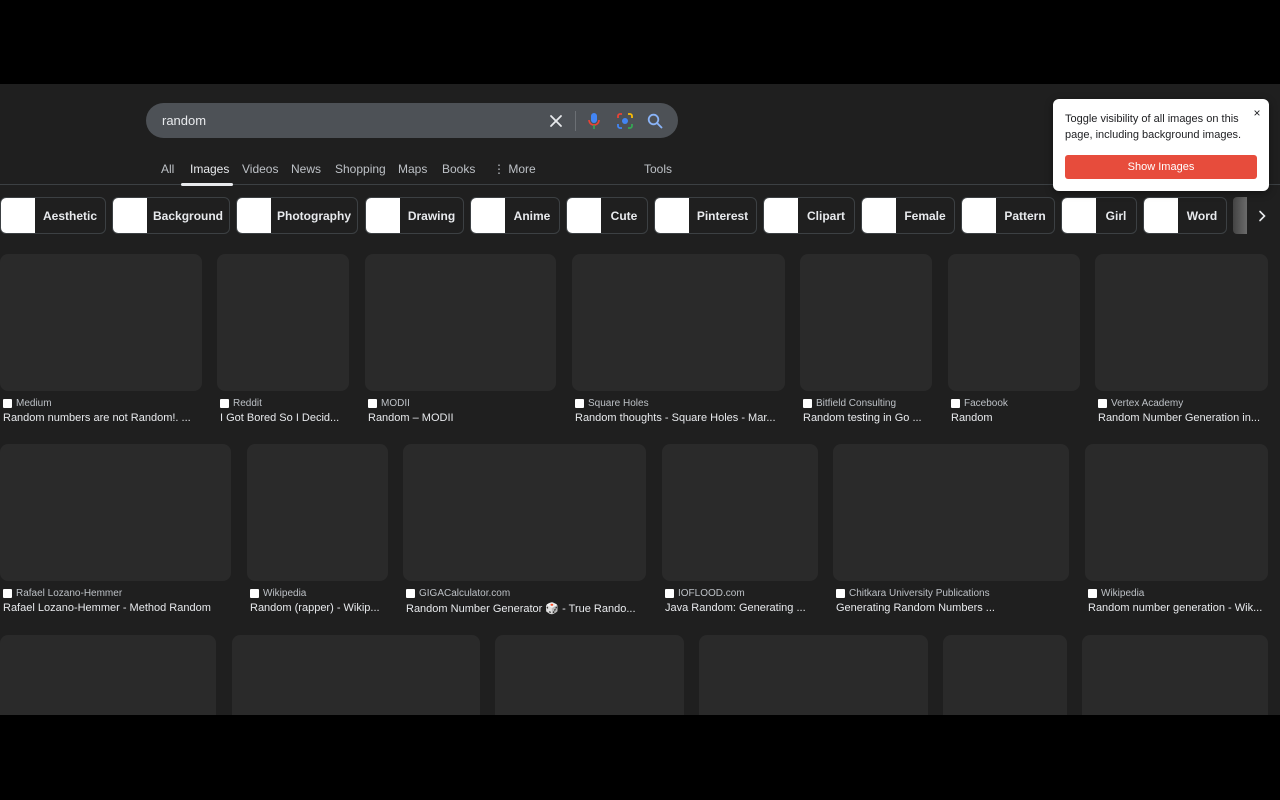 This screenshot has height=800, width=1280. What do you see at coordinates (625, 121) in the screenshot?
I see `lens-camera-icon` at bounding box center [625, 121].